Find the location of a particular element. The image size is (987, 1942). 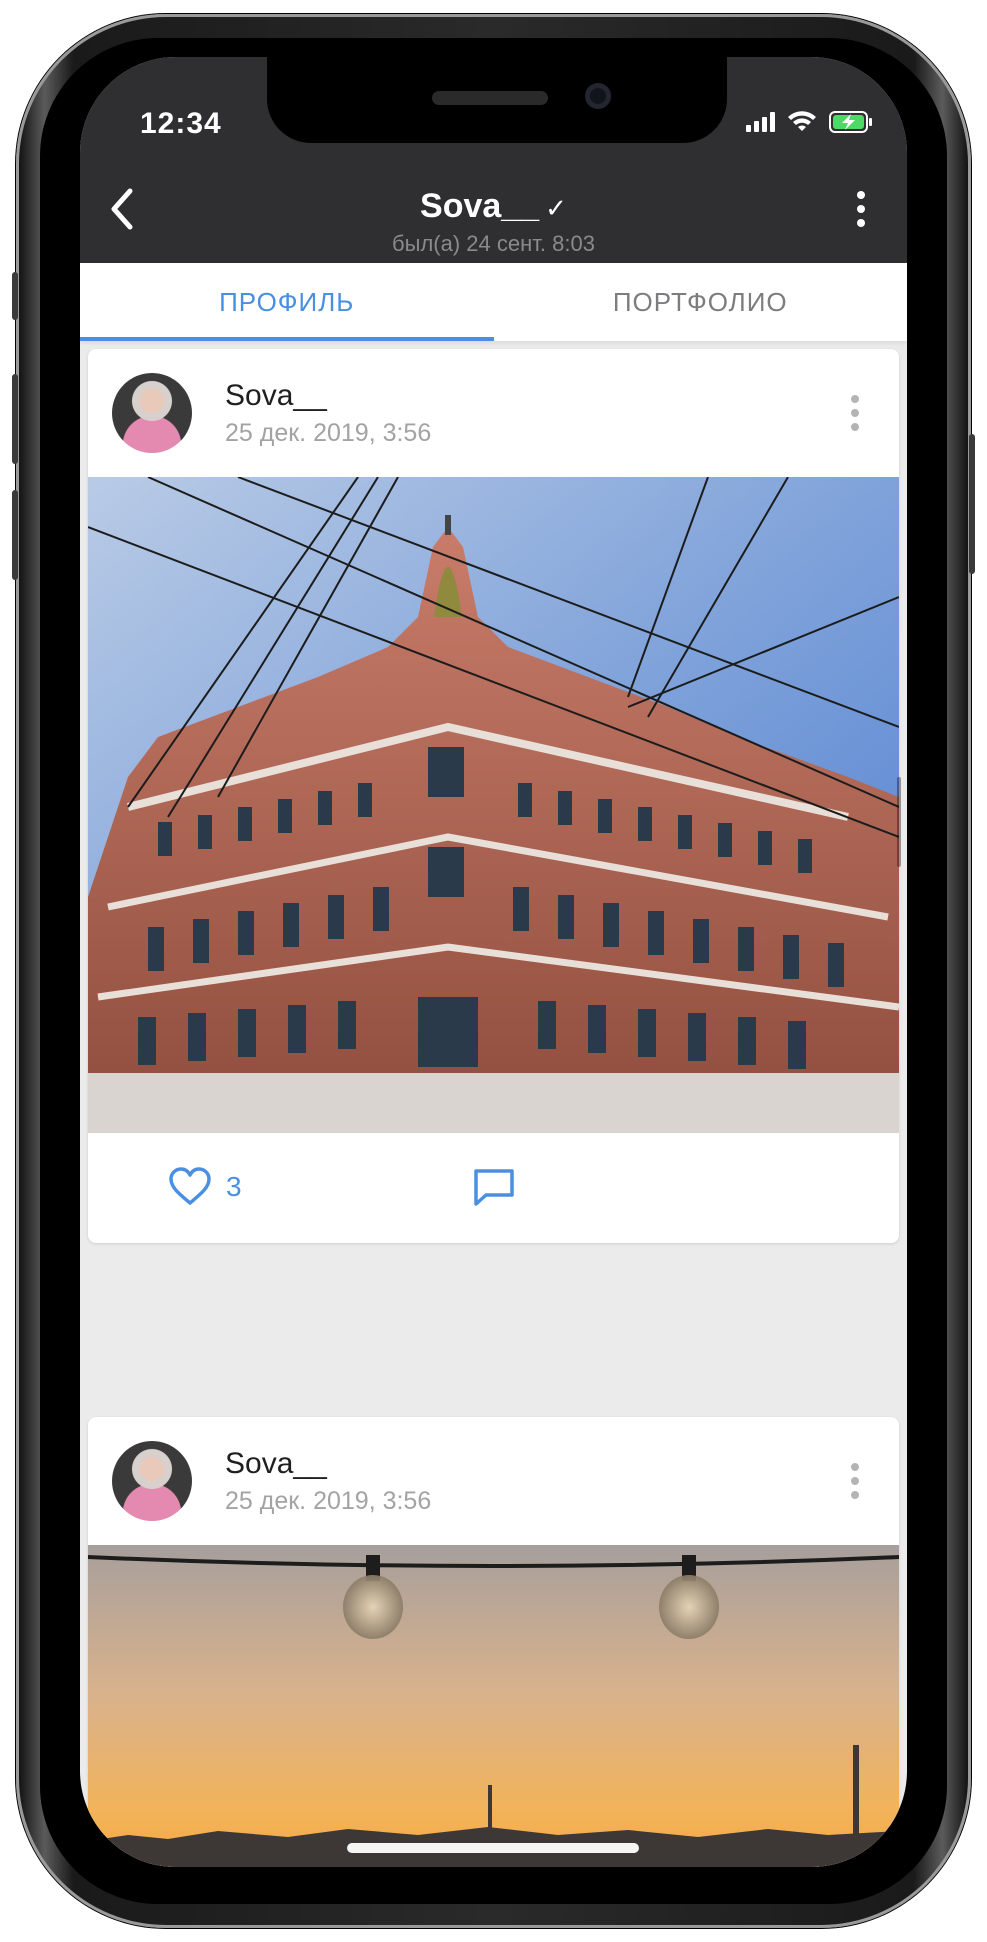

more-options-button is located at coordinates (861, 213).